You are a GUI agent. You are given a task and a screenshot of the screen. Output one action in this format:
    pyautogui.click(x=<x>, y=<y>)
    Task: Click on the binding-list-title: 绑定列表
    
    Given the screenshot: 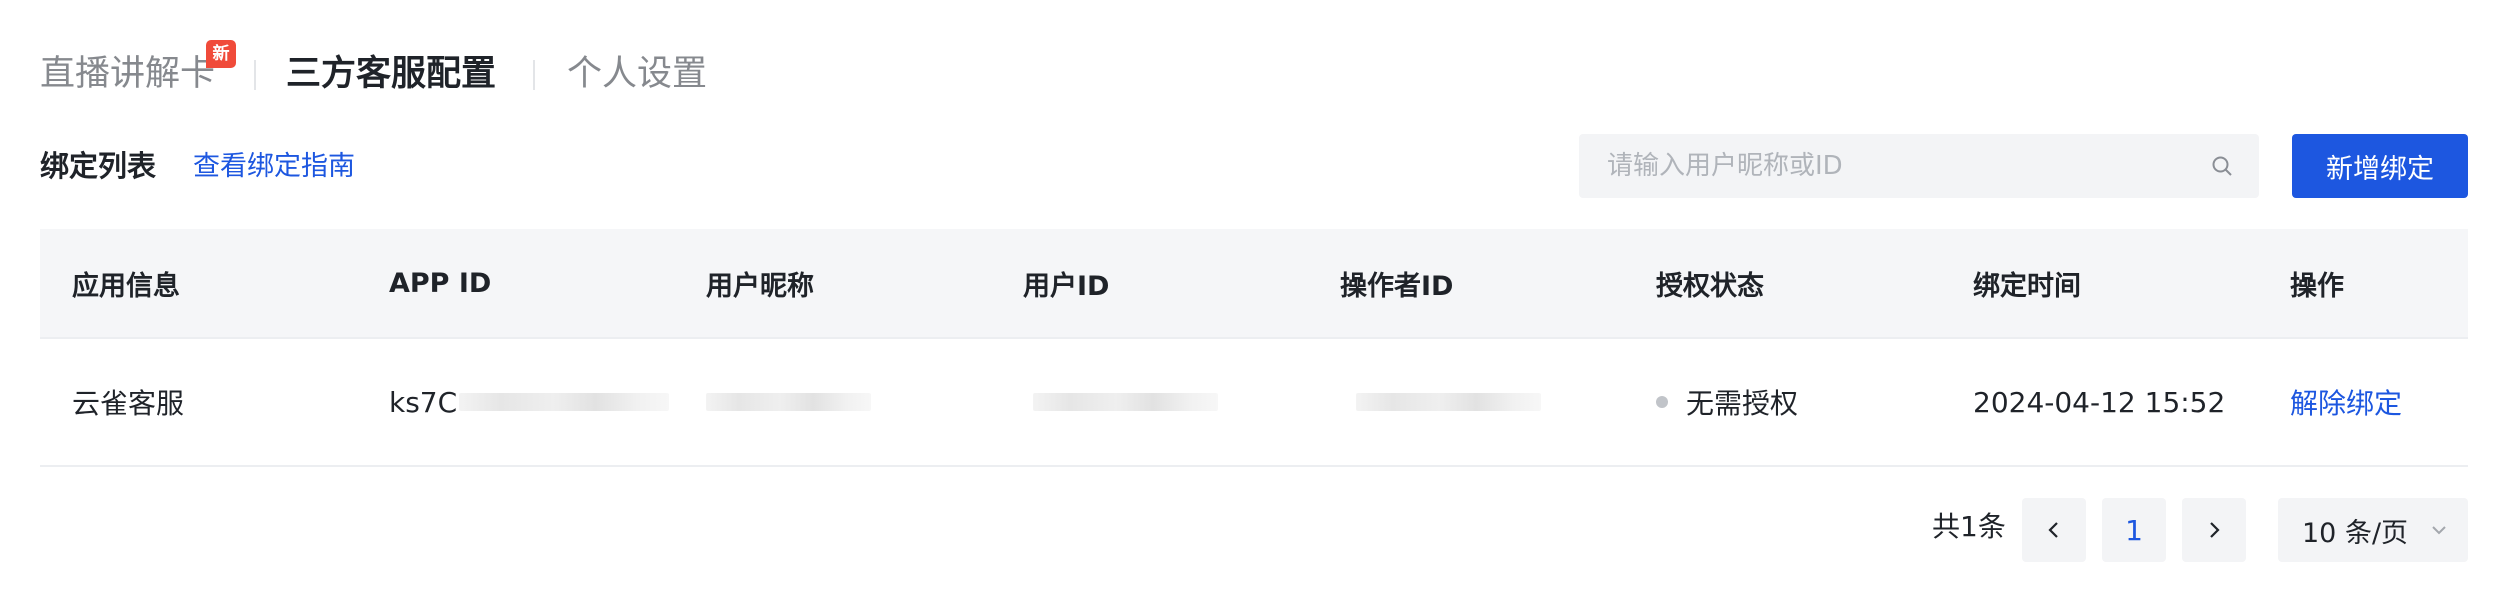 What is the action you would take?
    pyautogui.click(x=98, y=166)
    